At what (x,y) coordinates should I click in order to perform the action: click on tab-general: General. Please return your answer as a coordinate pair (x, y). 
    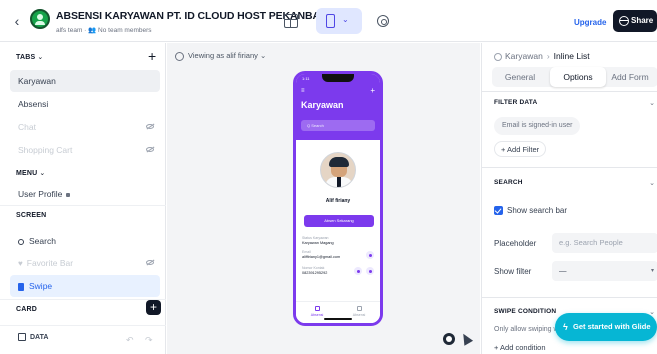
    Looking at the image, I should click on (520, 77).